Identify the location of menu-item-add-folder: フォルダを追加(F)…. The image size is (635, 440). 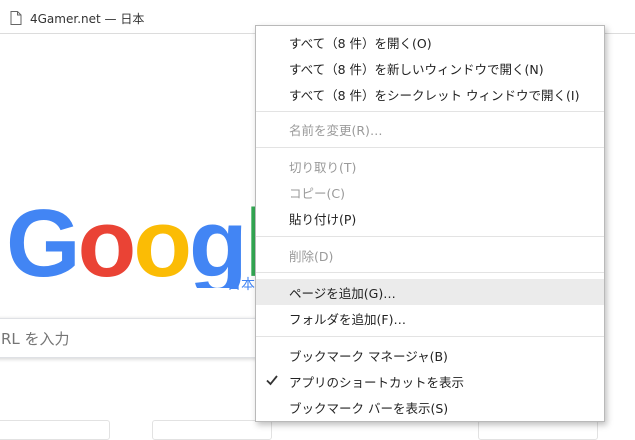
(430, 318).